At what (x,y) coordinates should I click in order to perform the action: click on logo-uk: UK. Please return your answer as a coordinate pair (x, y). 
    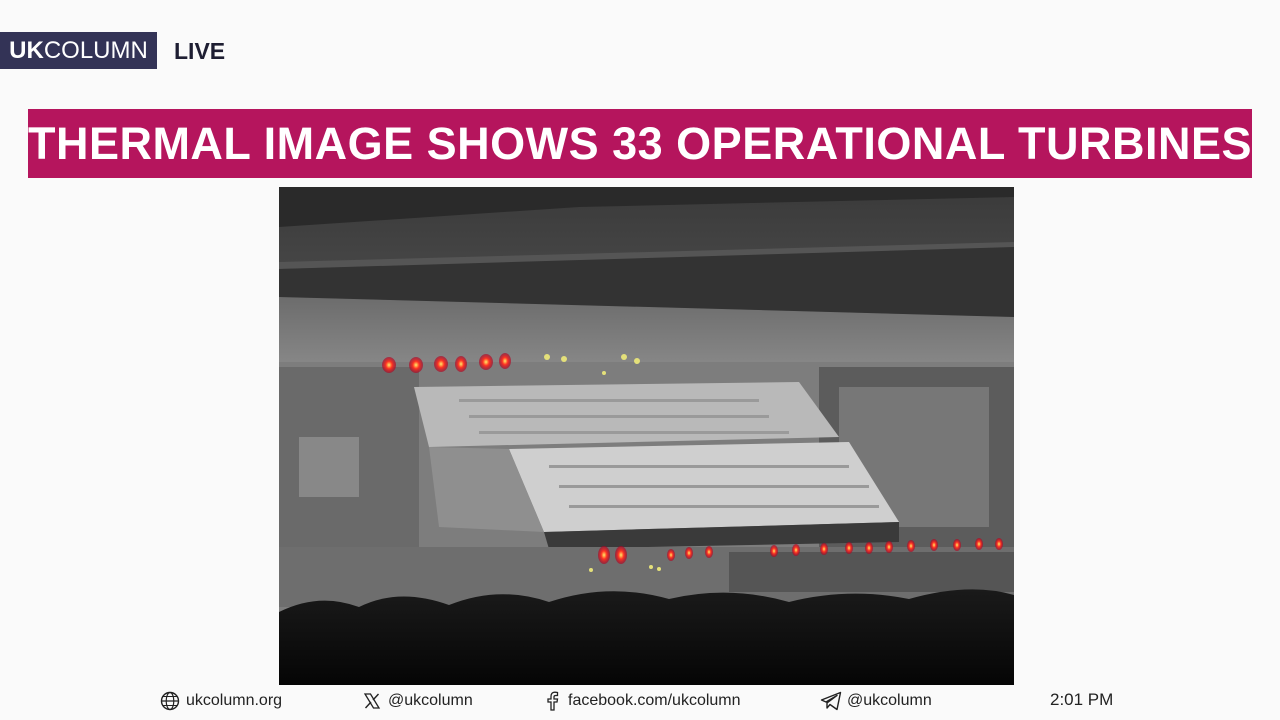
    Looking at the image, I should click on (26, 50).